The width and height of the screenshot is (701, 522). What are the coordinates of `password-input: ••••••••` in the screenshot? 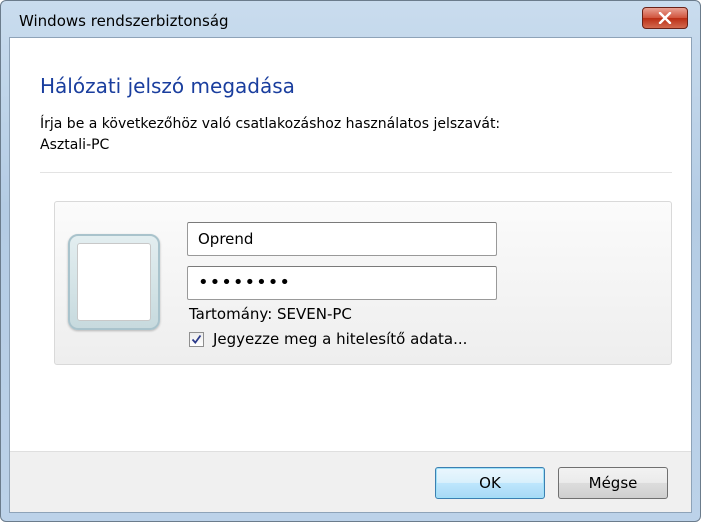 It's located at (342, 283).